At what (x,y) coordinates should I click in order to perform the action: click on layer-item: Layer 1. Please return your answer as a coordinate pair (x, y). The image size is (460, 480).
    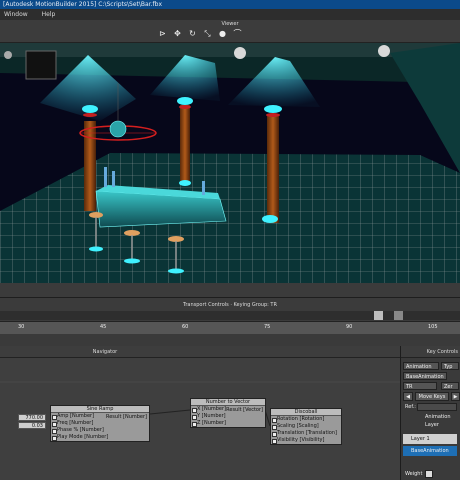
    Looking at the image, I should click on (430, 439).